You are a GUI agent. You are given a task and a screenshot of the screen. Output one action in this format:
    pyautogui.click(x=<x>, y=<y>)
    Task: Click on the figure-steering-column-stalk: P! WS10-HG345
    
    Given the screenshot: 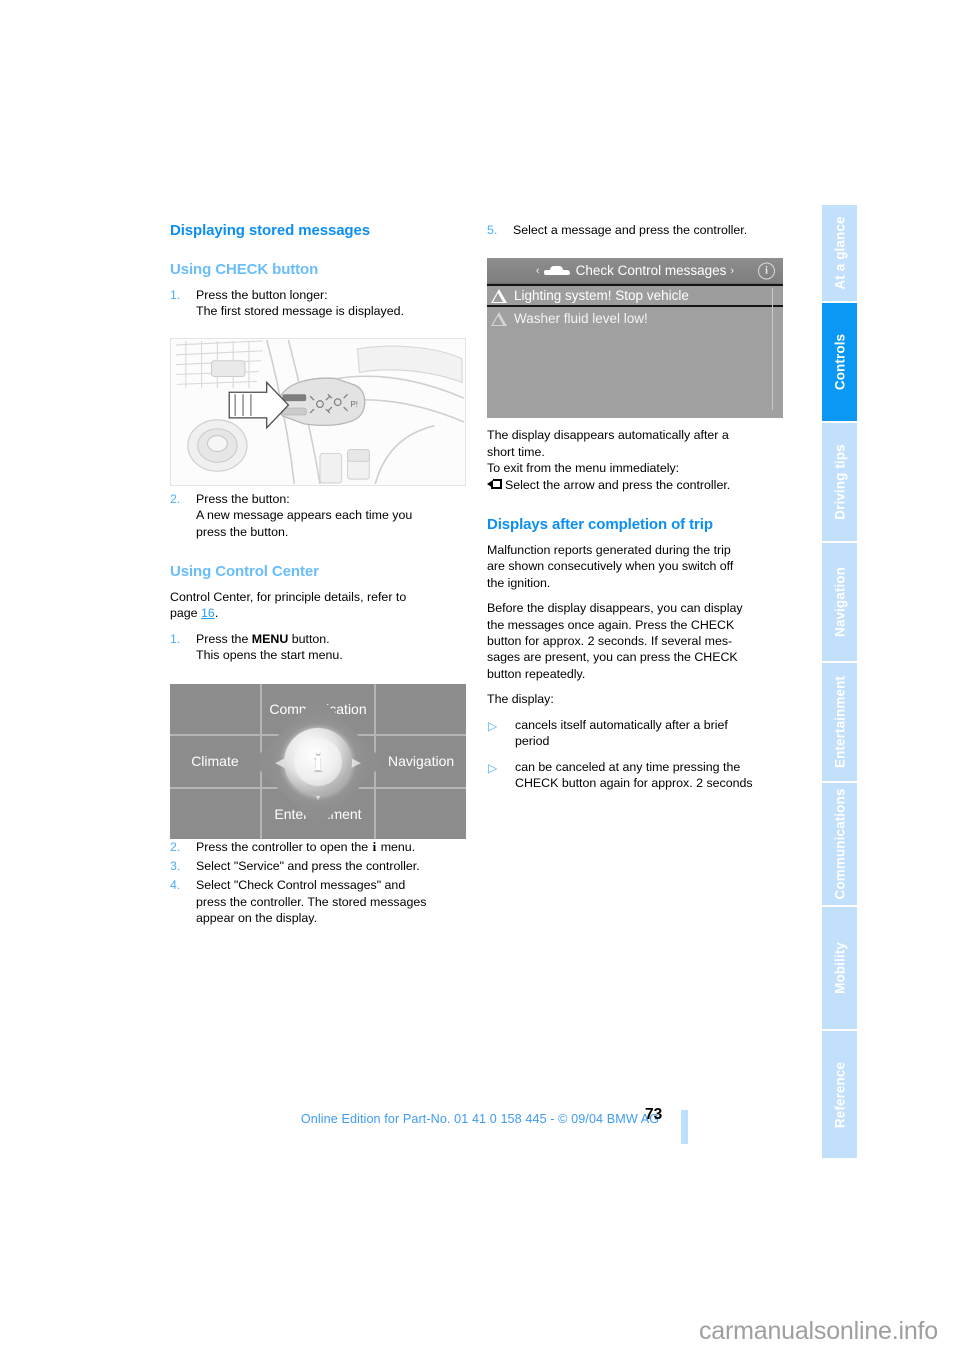 What is the action you would take?
    pyautogui.click(x=318, y=412)
    